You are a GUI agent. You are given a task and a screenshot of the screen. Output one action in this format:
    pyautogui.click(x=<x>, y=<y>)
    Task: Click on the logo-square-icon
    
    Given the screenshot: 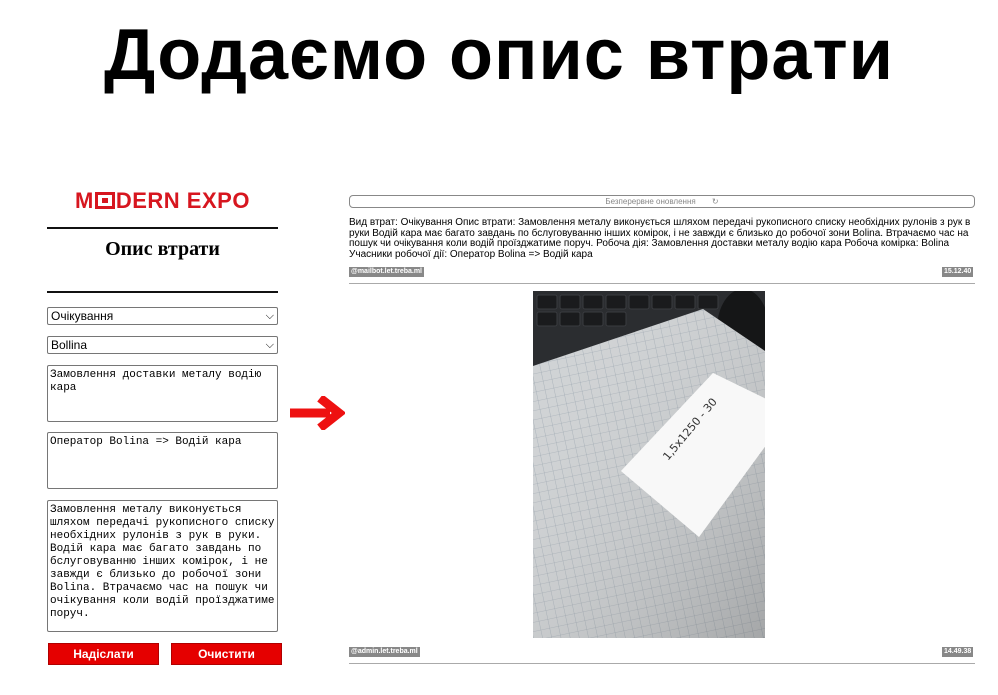 What is the action you would take?
    pyautogui.click(x=104, y=200)
    